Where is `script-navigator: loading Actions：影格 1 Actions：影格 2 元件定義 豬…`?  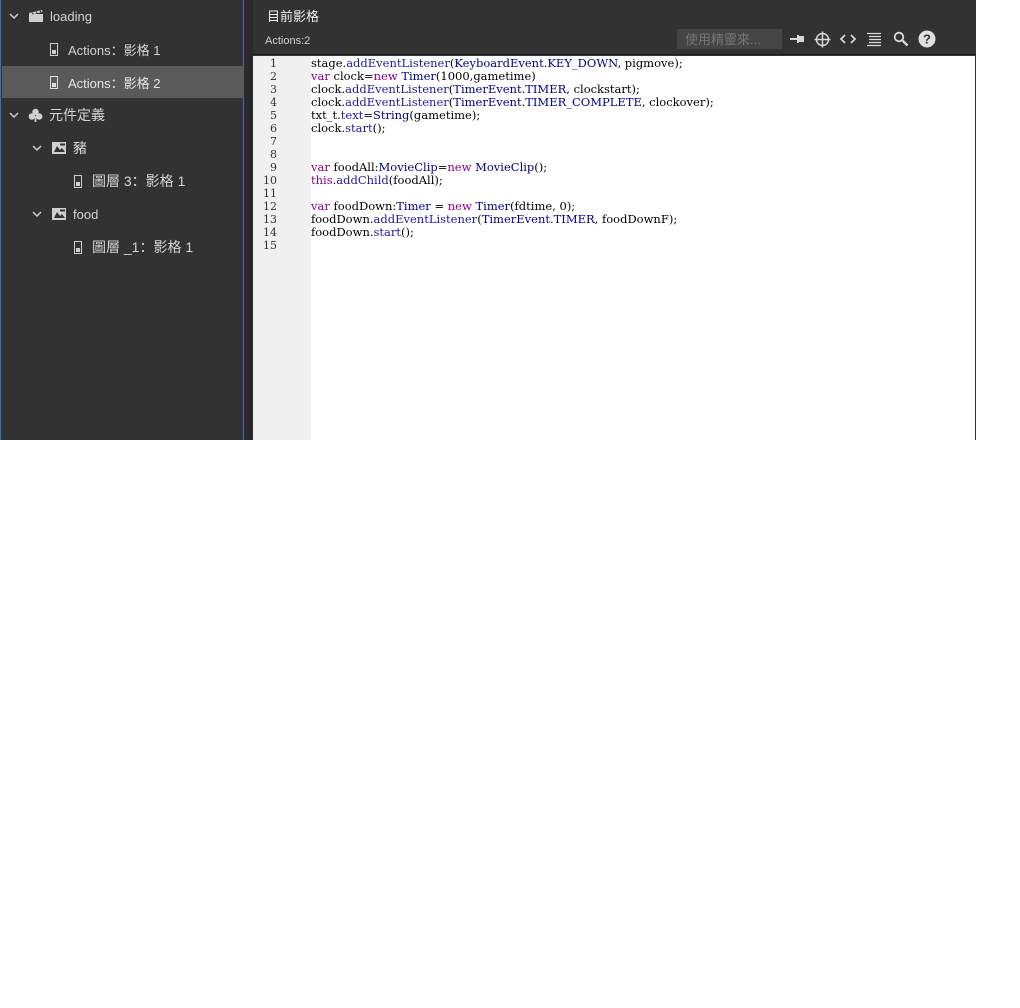 script-navigator: loading Actions：影格 1 Actions：影格 2 元件定義 豬… is located at coordinates (122, 220).